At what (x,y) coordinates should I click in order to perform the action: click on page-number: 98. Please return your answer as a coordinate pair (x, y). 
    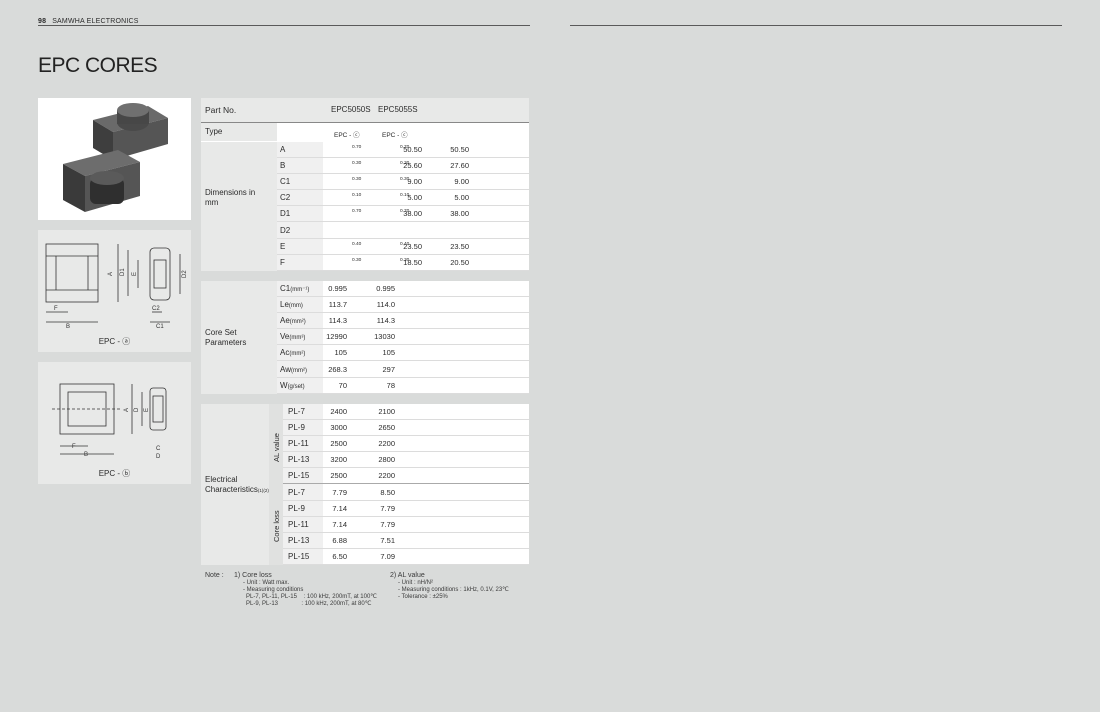
    Looking at the image, I should click on (42, 21).